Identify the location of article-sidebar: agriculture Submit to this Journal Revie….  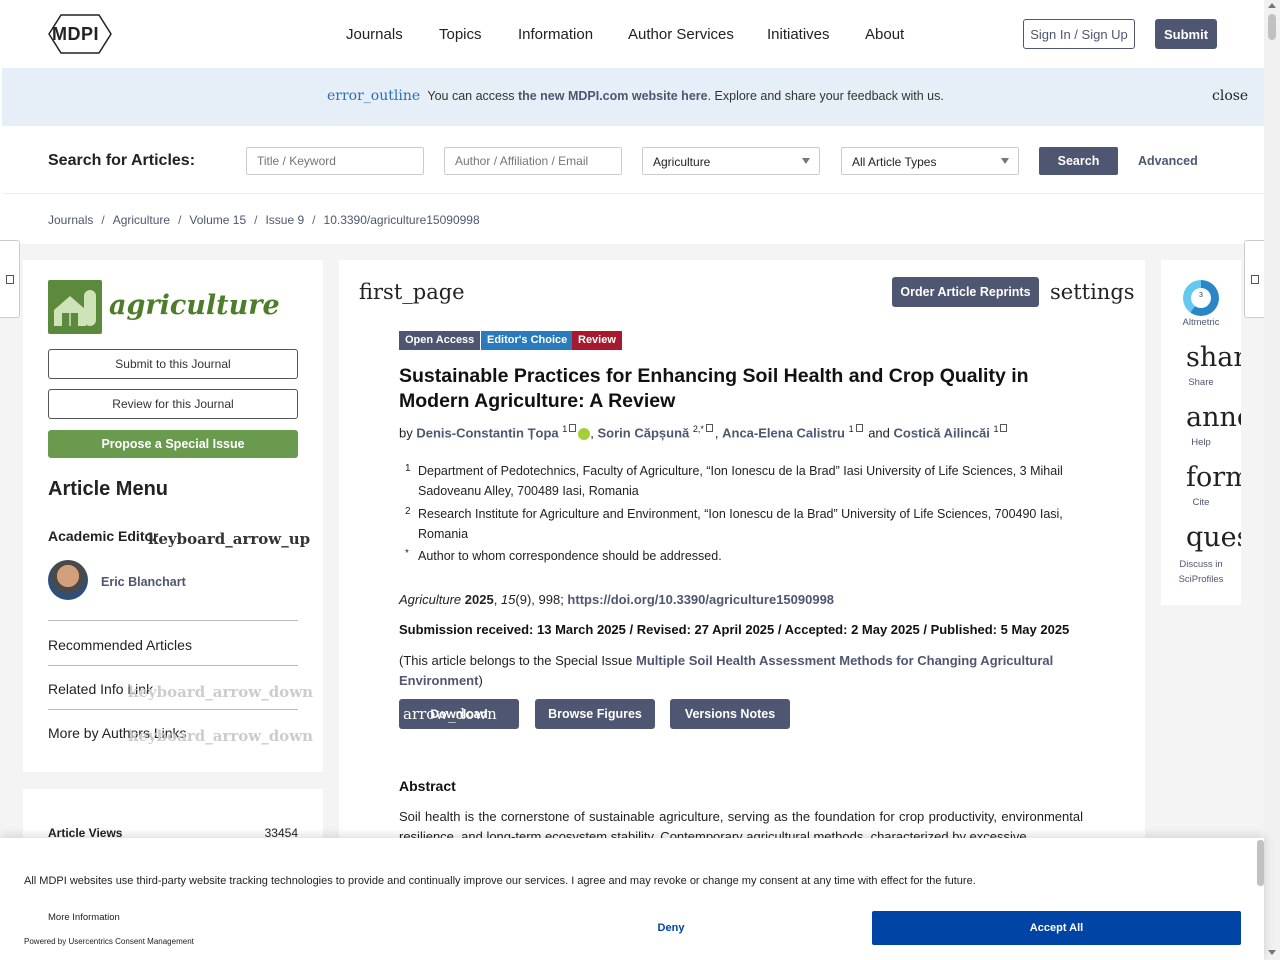
(173, 516).